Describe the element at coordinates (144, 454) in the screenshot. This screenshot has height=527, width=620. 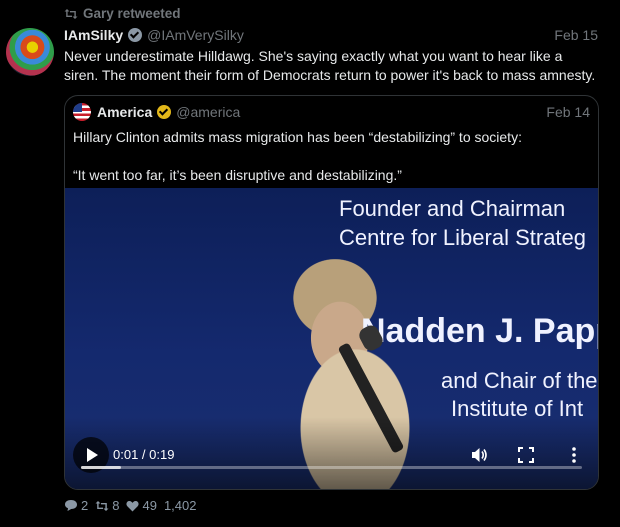
I see `video-timecode: 0:01 / 0:19` at that location.